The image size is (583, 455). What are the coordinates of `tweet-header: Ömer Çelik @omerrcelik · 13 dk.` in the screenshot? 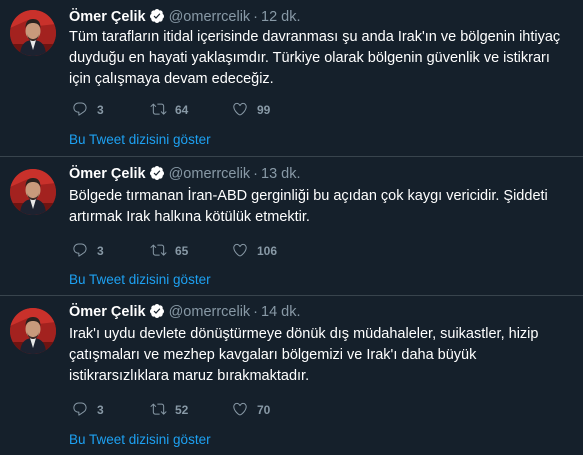 It's located at (185, 174).